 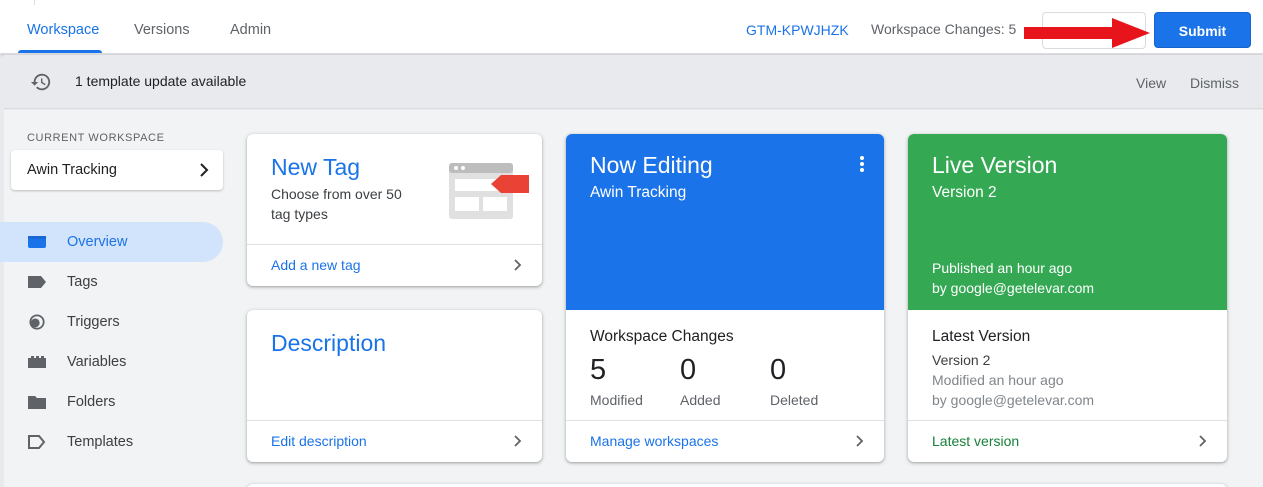 What do you see at coordinates (1087, 33) in the screenshot?
I see `red-arrow-icon` at bounding box center [1087, 33].